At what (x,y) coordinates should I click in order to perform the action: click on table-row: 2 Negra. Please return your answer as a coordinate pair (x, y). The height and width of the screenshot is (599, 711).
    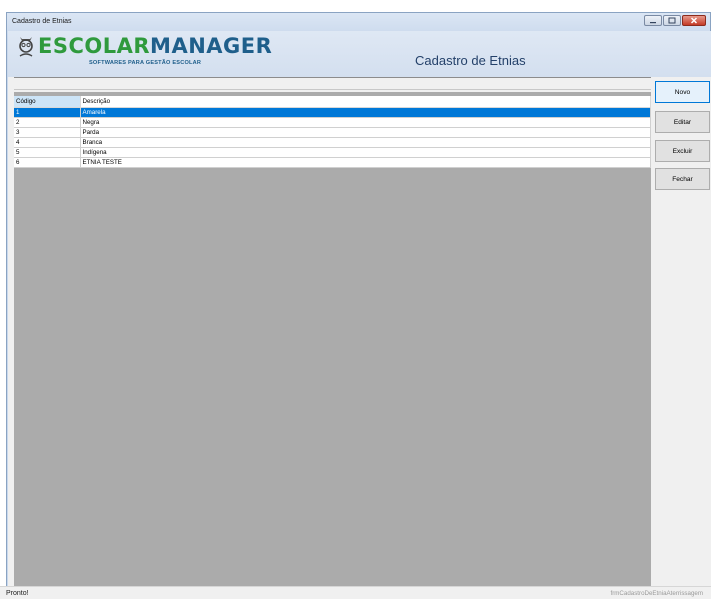
    Looking at the image, I should click on (332, 122).